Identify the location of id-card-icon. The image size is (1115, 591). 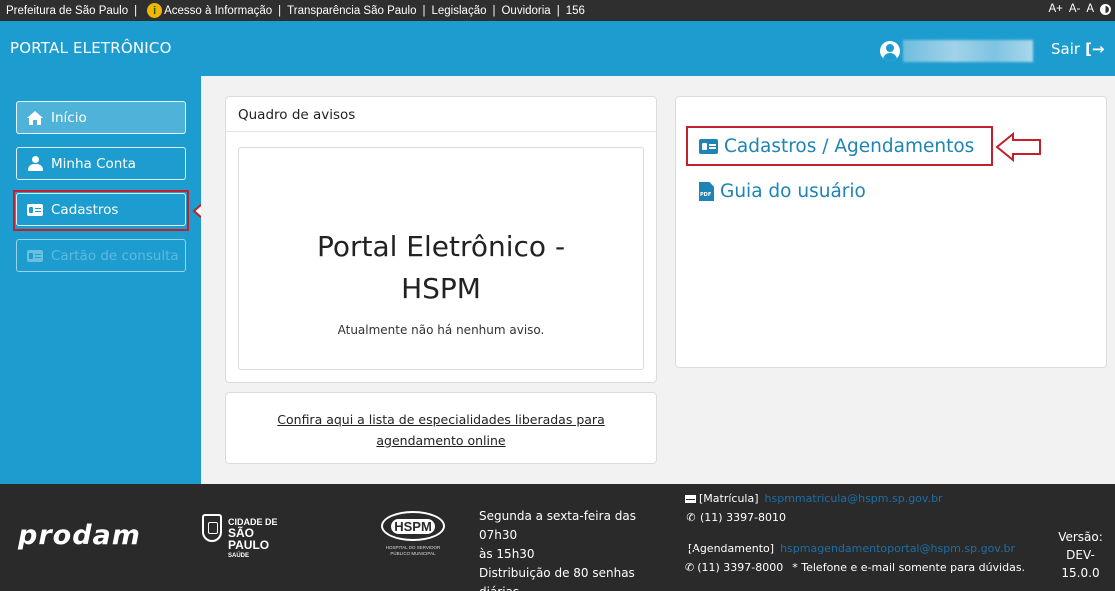
(35, 256).